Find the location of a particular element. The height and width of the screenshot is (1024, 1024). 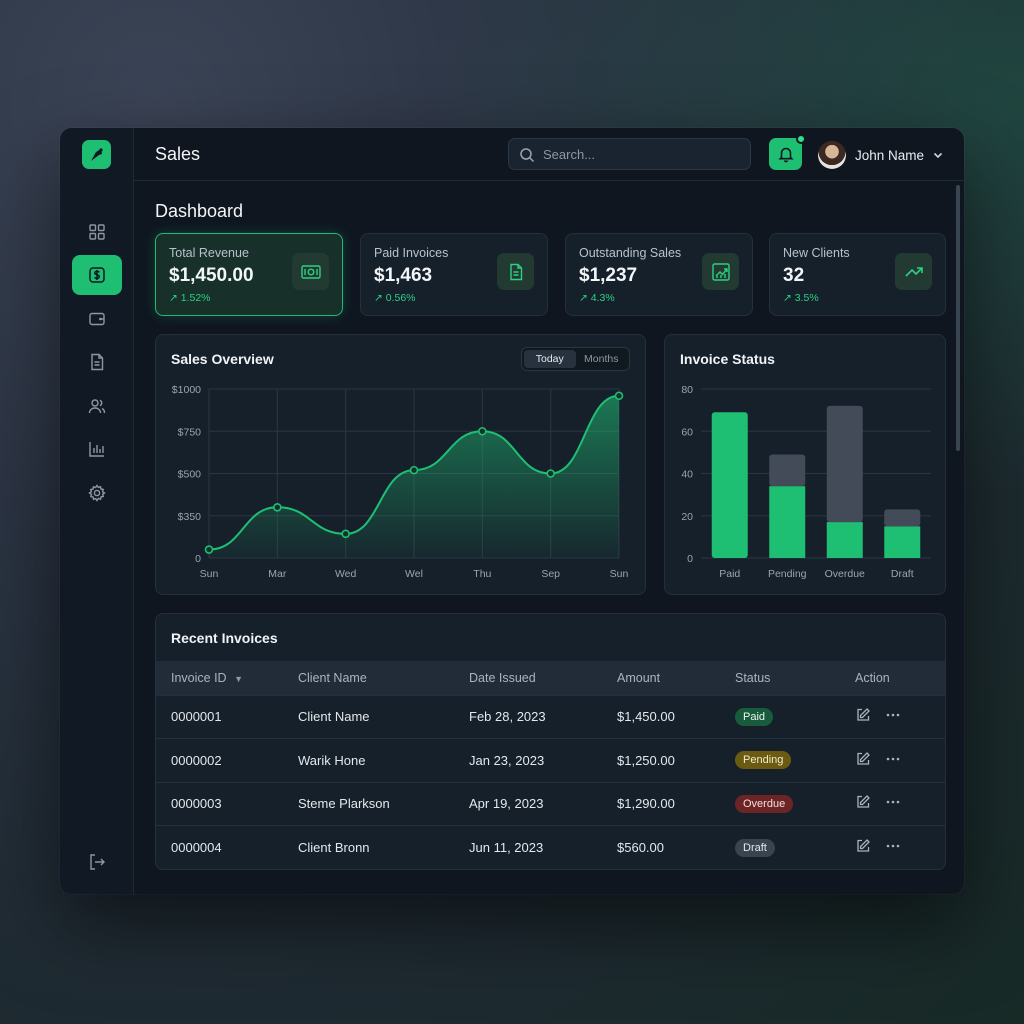

stat-delta-value: 0.56% is located at coordinates (400, 298).